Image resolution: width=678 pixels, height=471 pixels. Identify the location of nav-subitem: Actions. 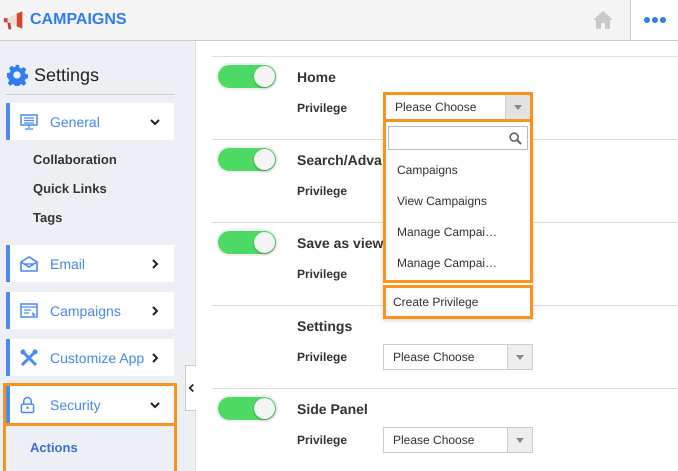
(90, 448).